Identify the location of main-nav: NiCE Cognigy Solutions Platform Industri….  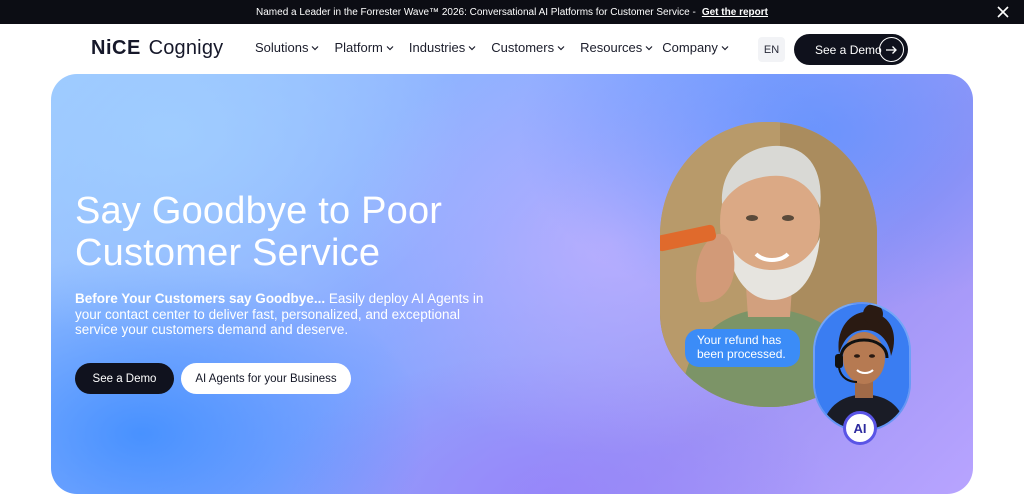
(512, 49).